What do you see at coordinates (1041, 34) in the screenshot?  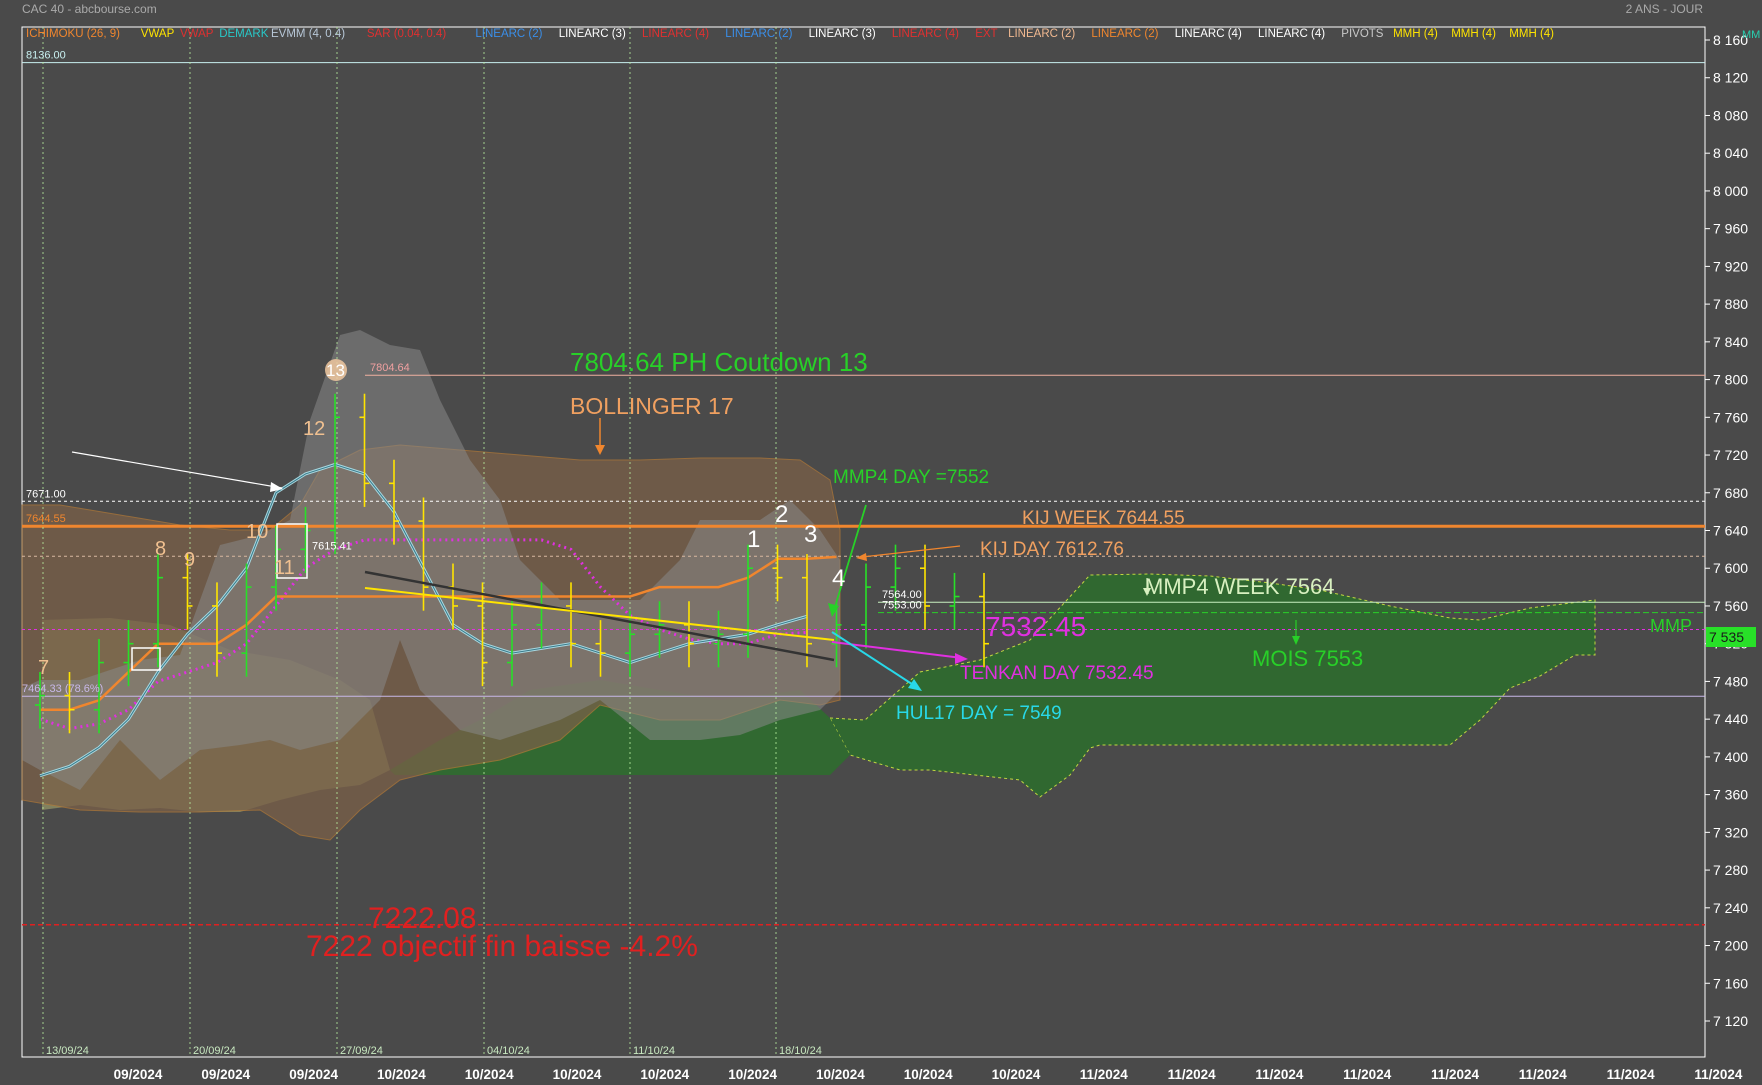 I see `legend-item-13: LINEARC (2)` at bounding box center [1041, 34].